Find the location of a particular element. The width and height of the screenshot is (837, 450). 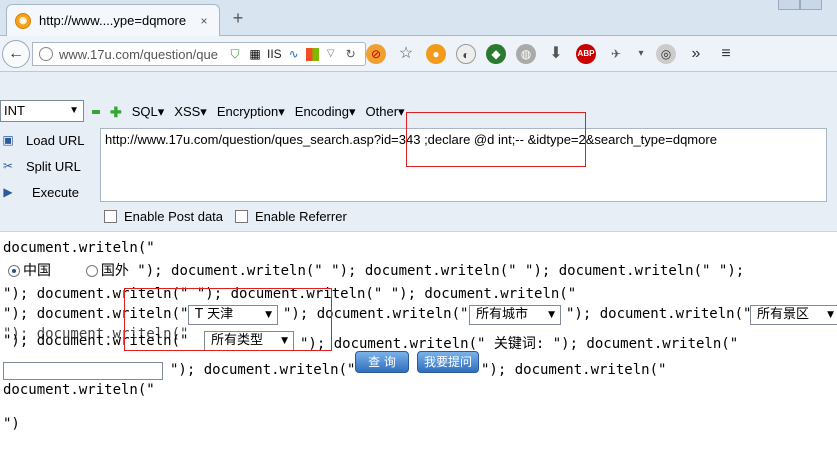

extension-icon: ● is located at coordinates (436, 54).